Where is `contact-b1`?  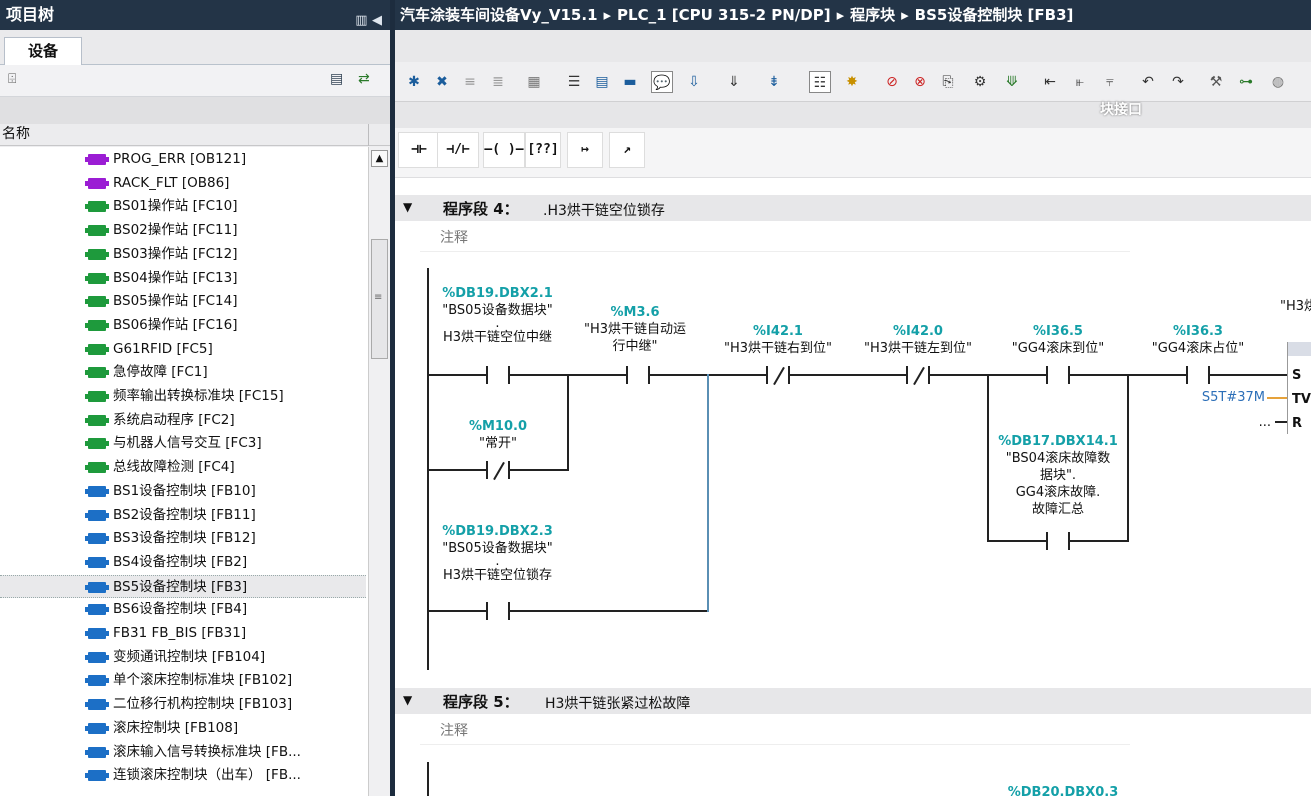 contact-b1 is located at coordinates (498, 470).